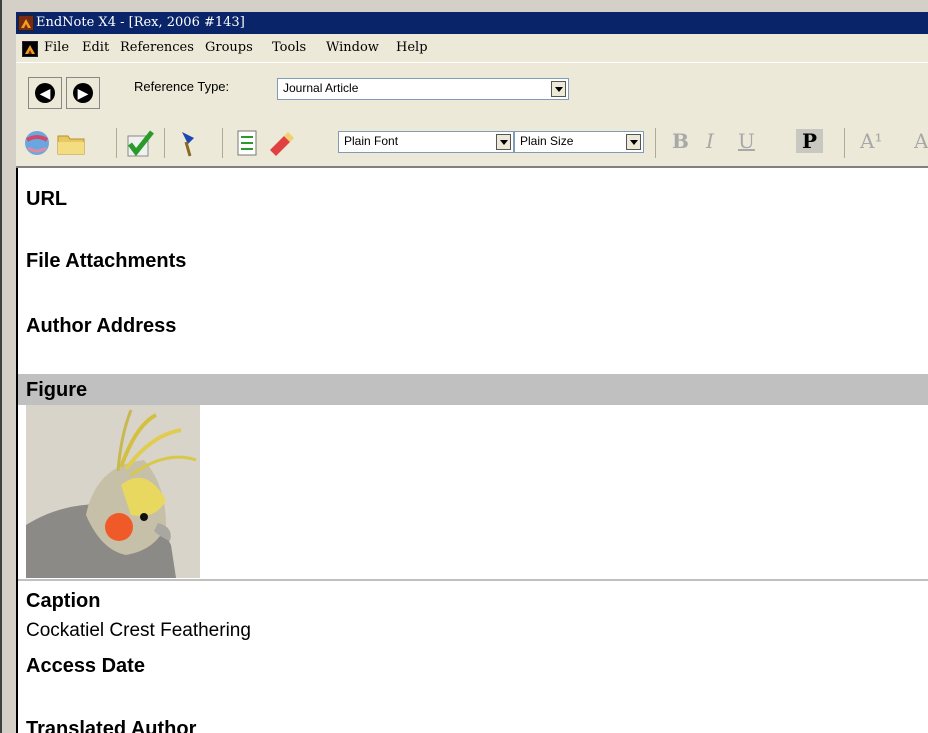 The image size is (928, 733). Describe the element at coordinates (321, 88) in the screenshot. I see `reference-type-value: Journal Article` at that location.